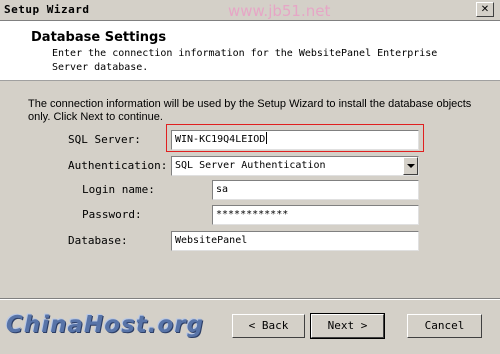 The height and width of the screenshot is (354, 500). Describe the element at coordinates (98, 240) in the screenshot. I see `database-label: Database:` at that location.